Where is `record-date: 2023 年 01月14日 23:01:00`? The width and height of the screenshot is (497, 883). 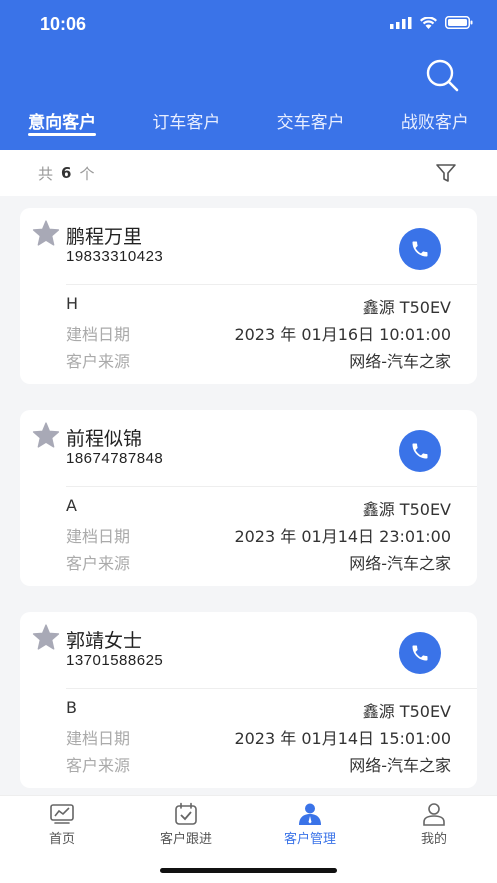 record-date: 2023 年 01月14日 23:01:00 is located at coordinates (342, 536).